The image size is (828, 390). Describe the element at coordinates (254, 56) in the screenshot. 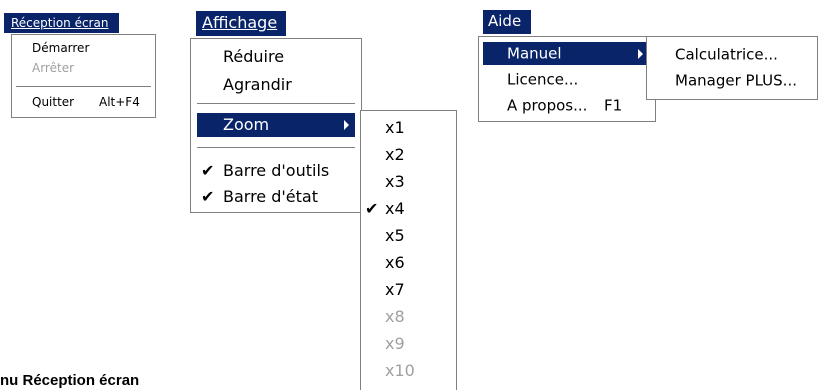

I see `menu-item-label: Réduire` at that location.